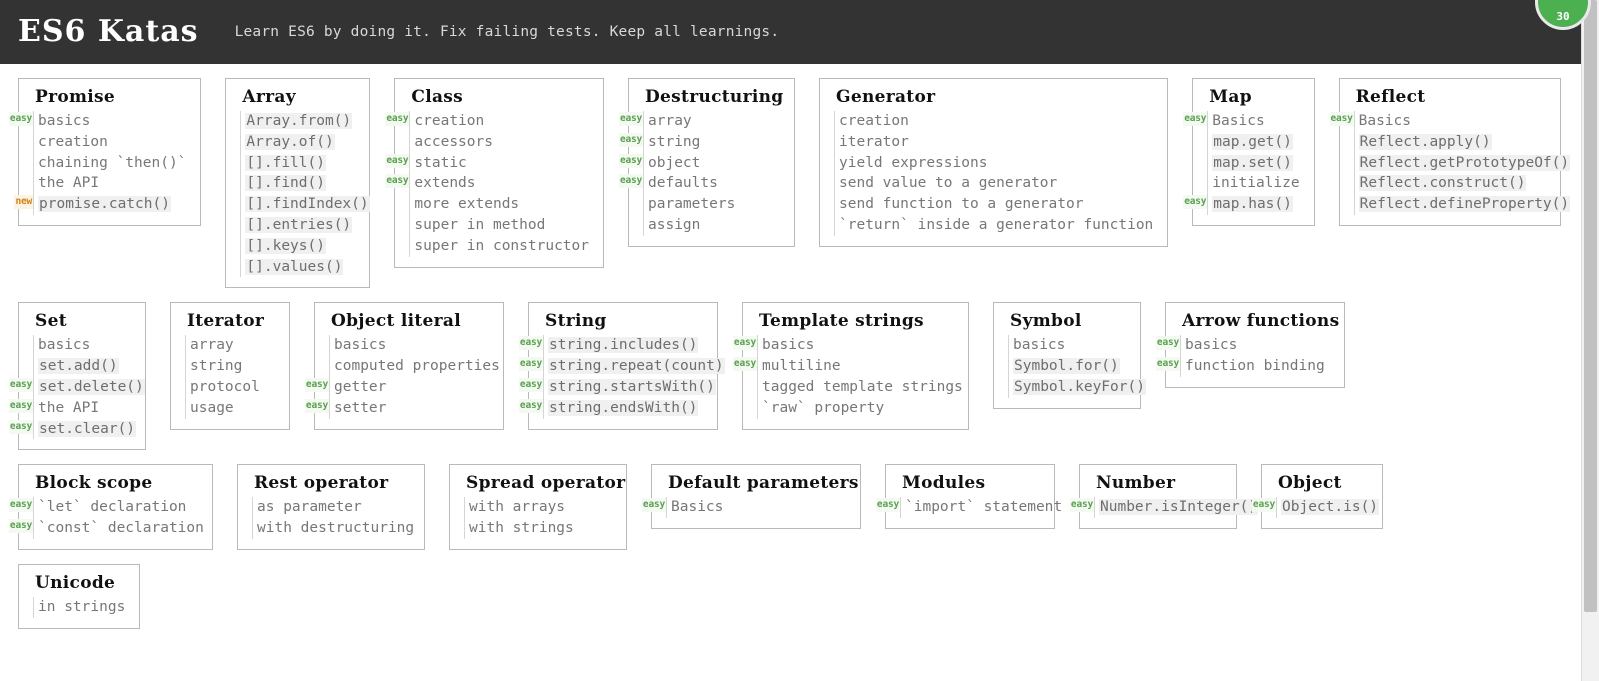  Describe the element at coordinates (500, 142) in the screenshot. I see `kata-item: accessors` at that location.